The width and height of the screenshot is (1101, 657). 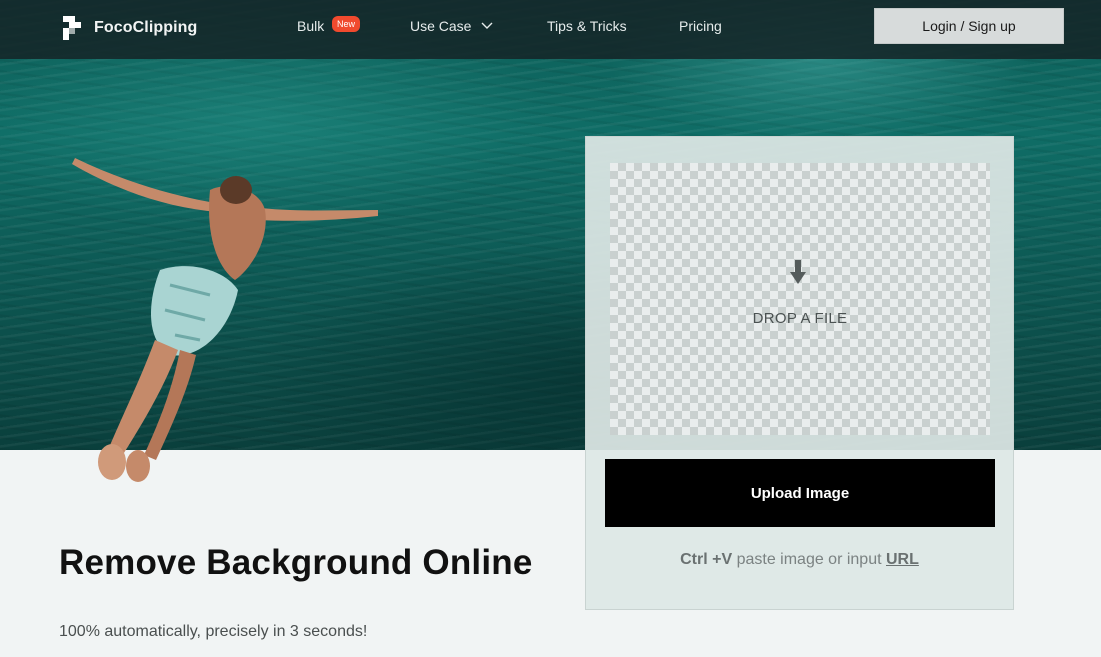 I want to click on paste-instructions: Ctrl +V paste image or input URL, so click(x=799, y=560).